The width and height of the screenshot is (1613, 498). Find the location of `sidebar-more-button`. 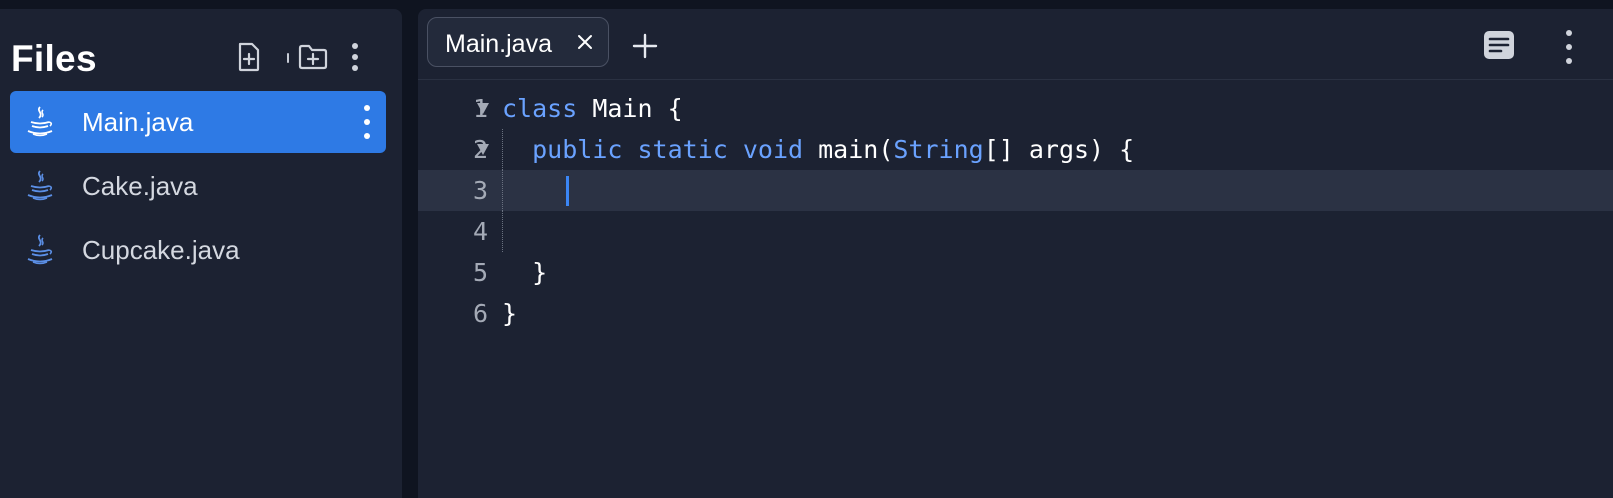

sidebar-more-button is located at coordinates (355, 57).